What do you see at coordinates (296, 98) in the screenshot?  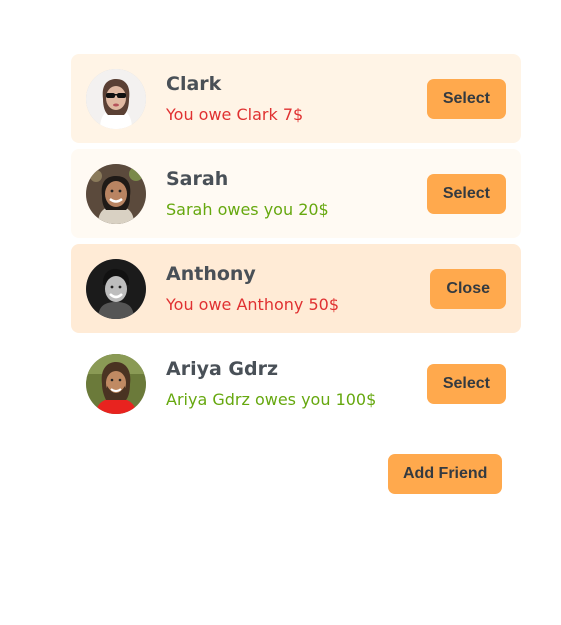 I see `friend-row-clark: Clark You owe Clark 7$ Select` at bounding box center [296, 98].